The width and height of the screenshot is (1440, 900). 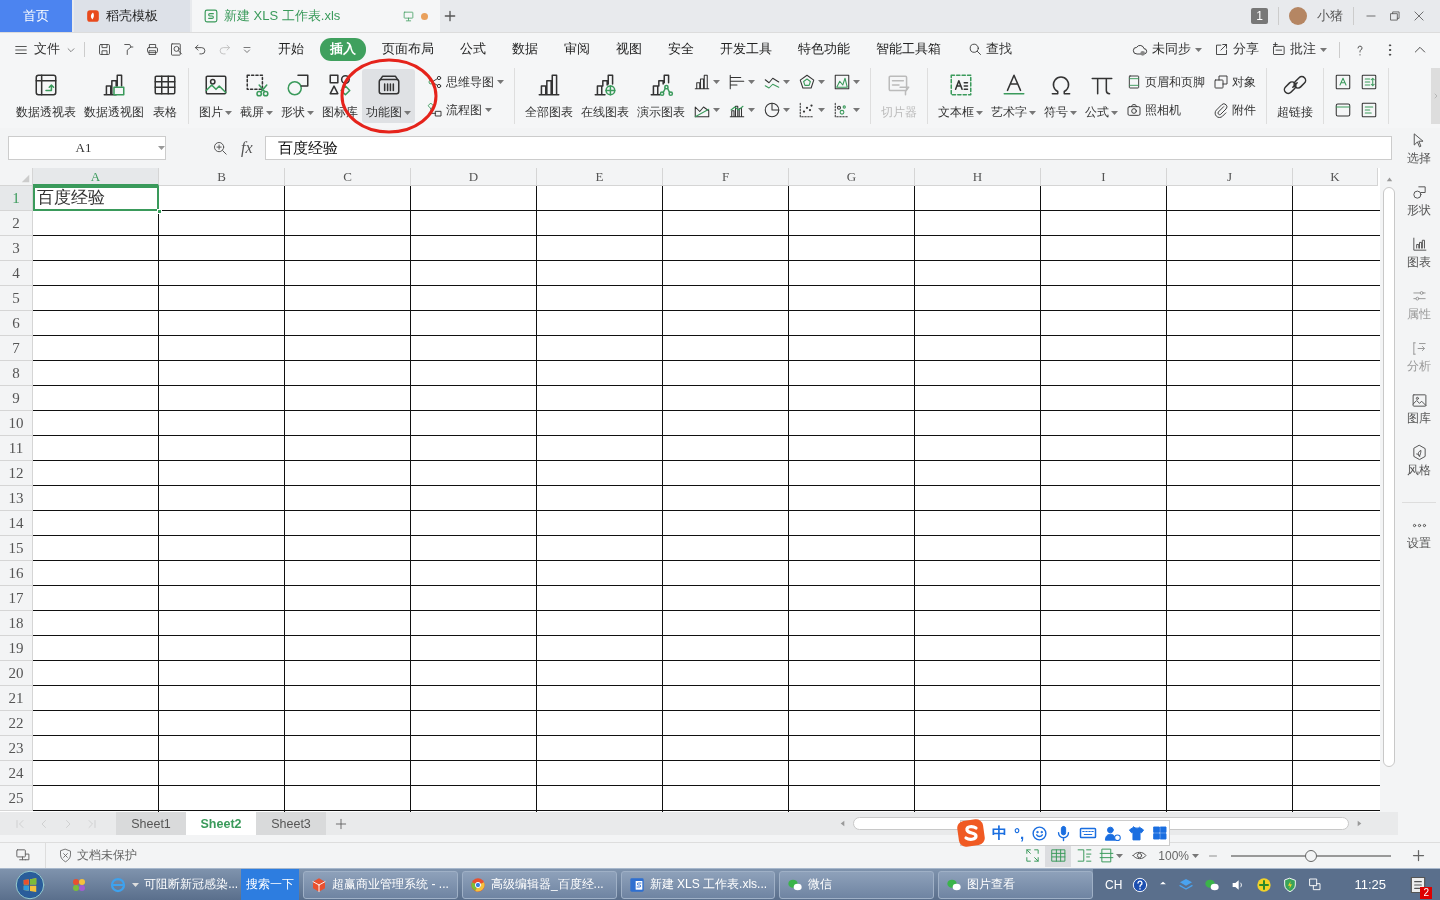 What do you see at coordinates (1236, 49) in the screenshot?
I see `share-button: 分享` at bounding box center [1236, 49].